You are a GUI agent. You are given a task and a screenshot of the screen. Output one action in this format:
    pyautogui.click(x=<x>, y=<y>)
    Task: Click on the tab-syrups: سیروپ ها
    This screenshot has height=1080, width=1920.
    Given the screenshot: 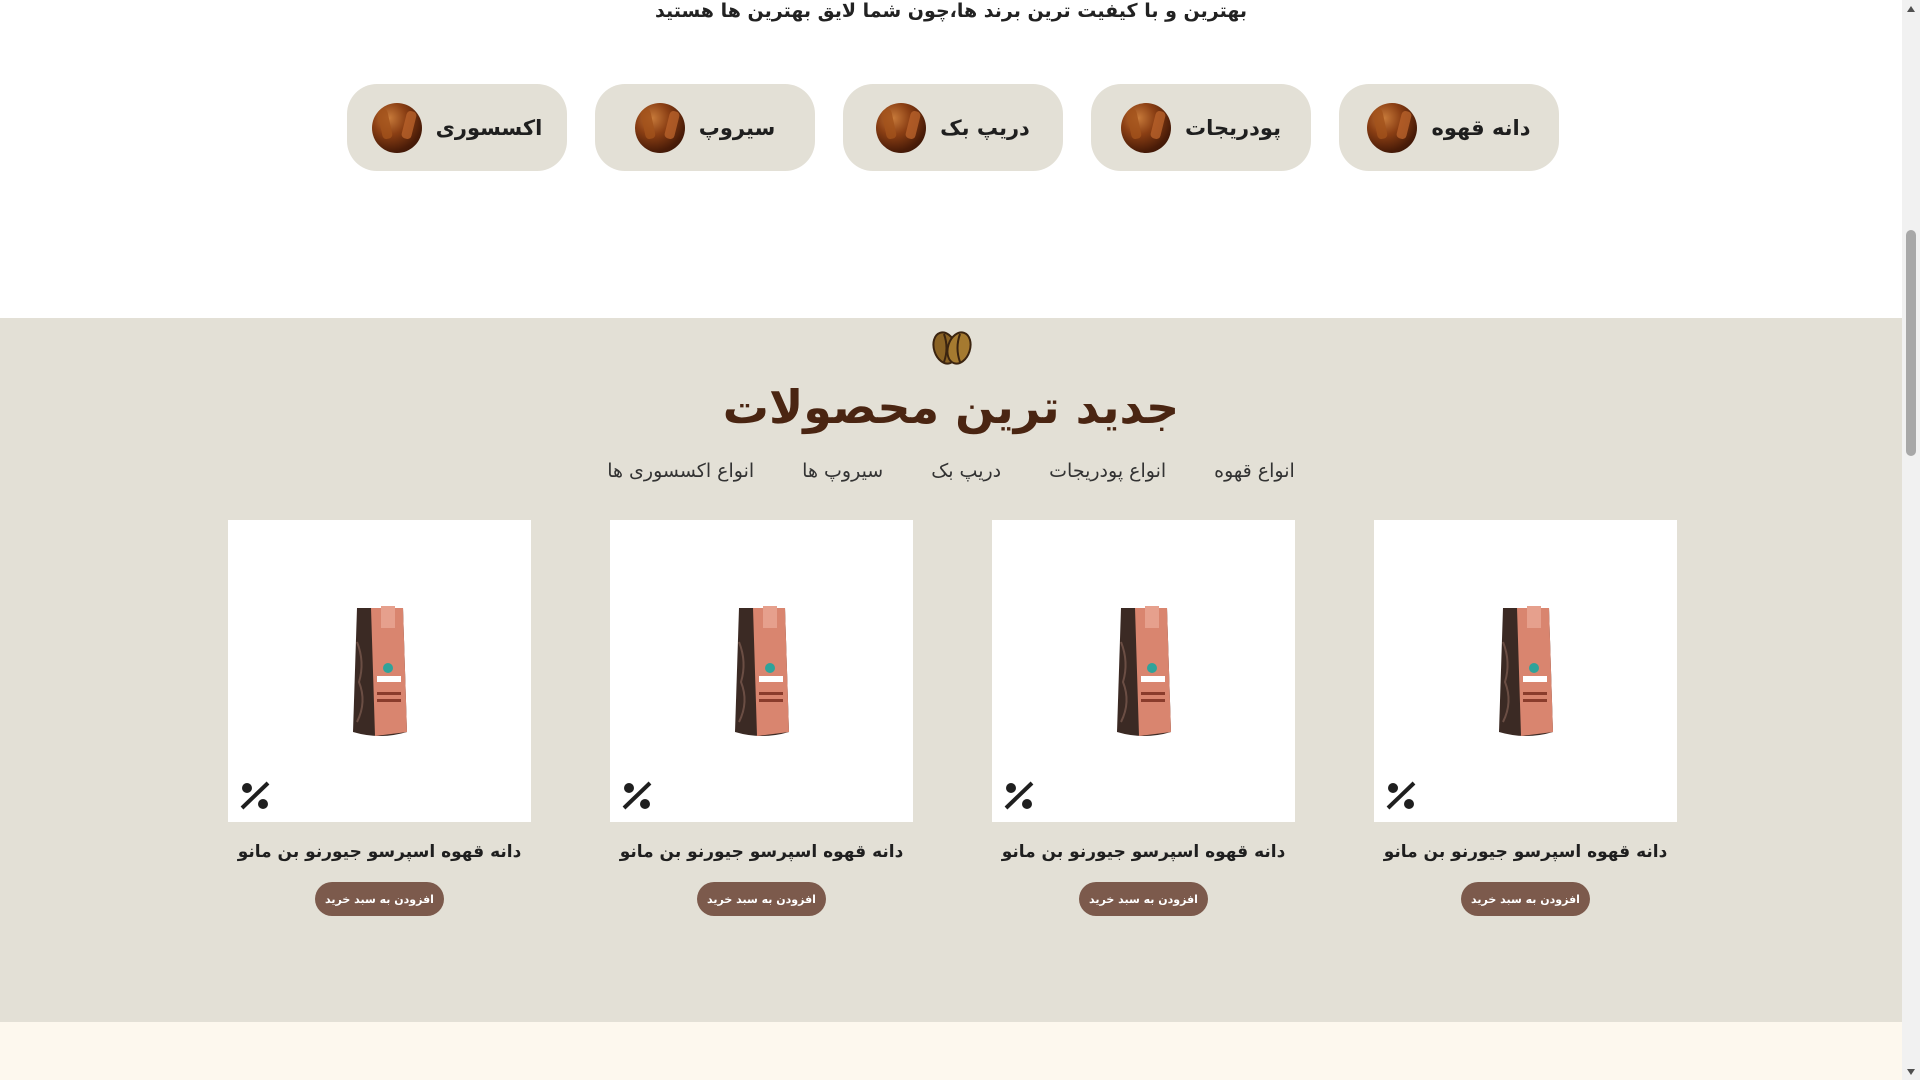 What is the action you would take?
    pyautogui.click(x=842, y=471)
    